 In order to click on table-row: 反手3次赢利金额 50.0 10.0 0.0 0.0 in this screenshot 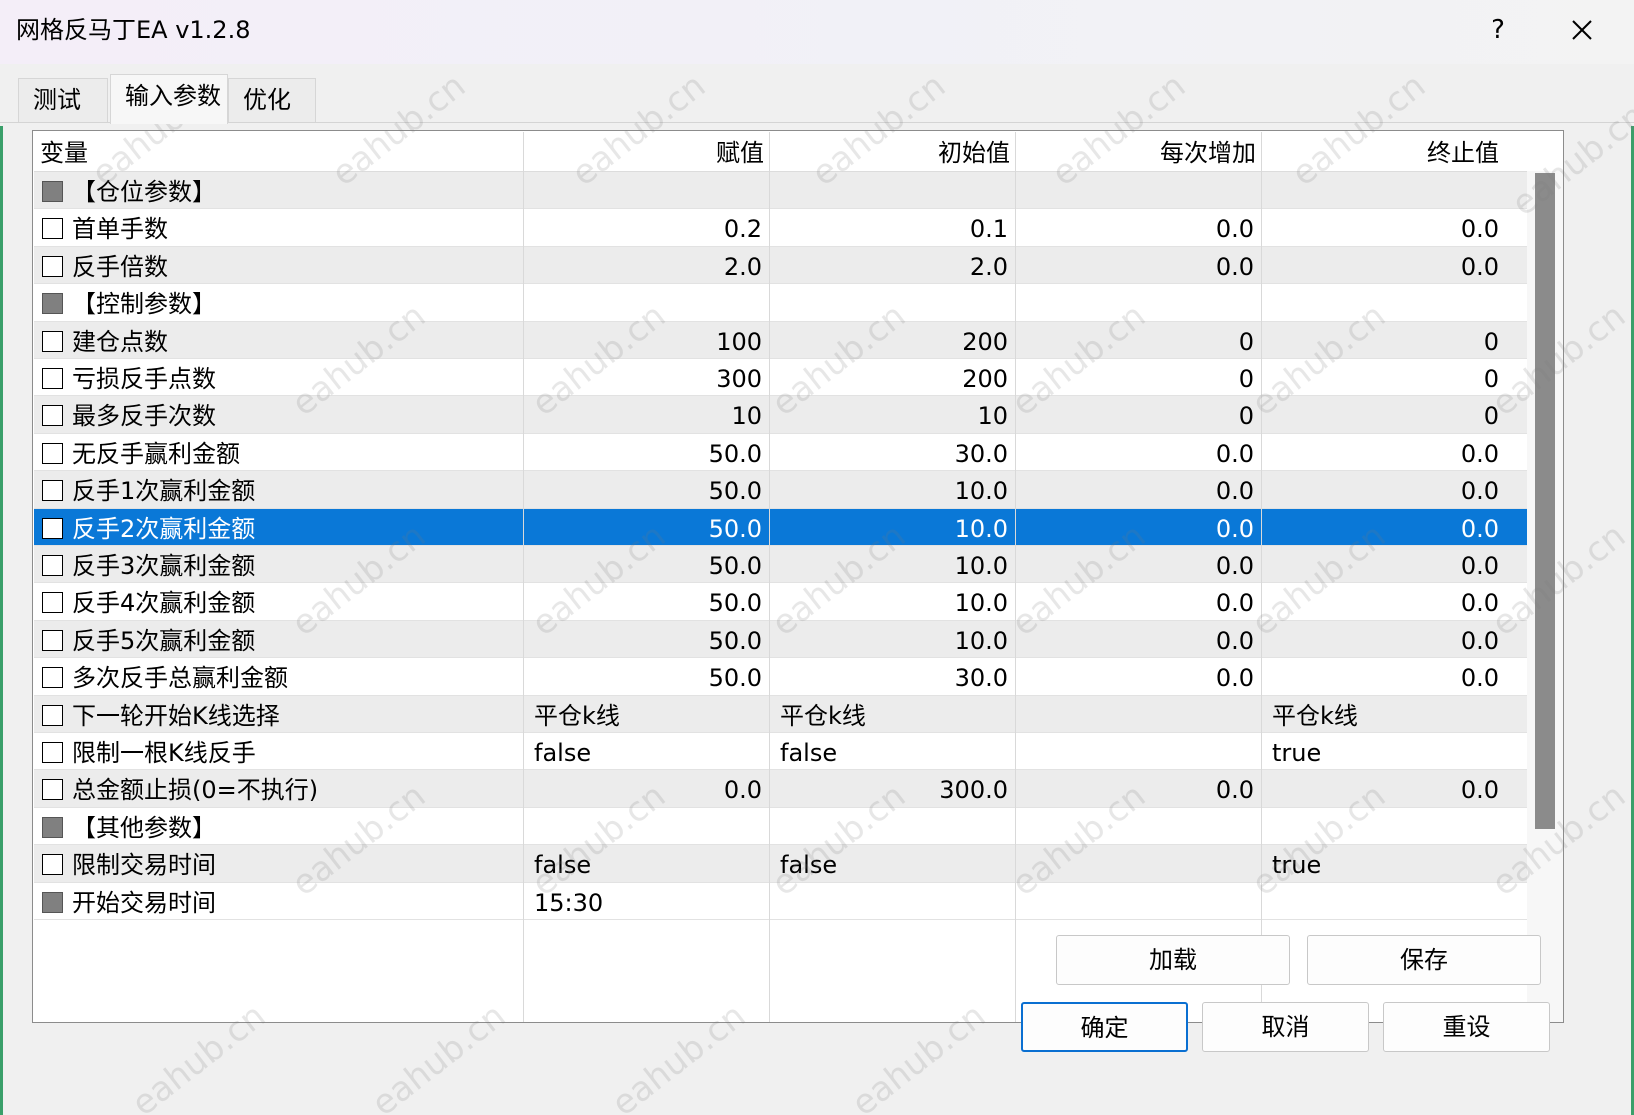, I will do `click(798, 565)`.